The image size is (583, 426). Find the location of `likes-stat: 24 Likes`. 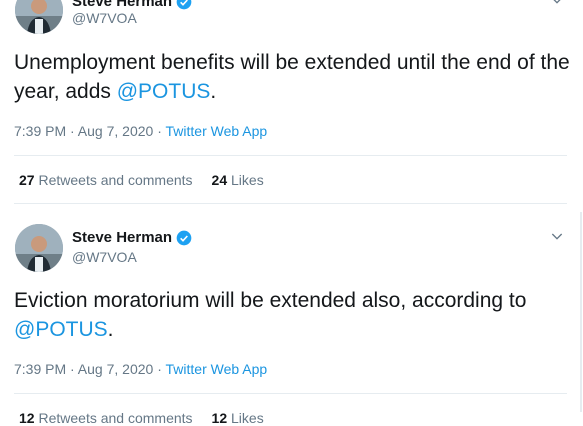

likes-stat: 24 Likes is located at coordinates (238, 180).